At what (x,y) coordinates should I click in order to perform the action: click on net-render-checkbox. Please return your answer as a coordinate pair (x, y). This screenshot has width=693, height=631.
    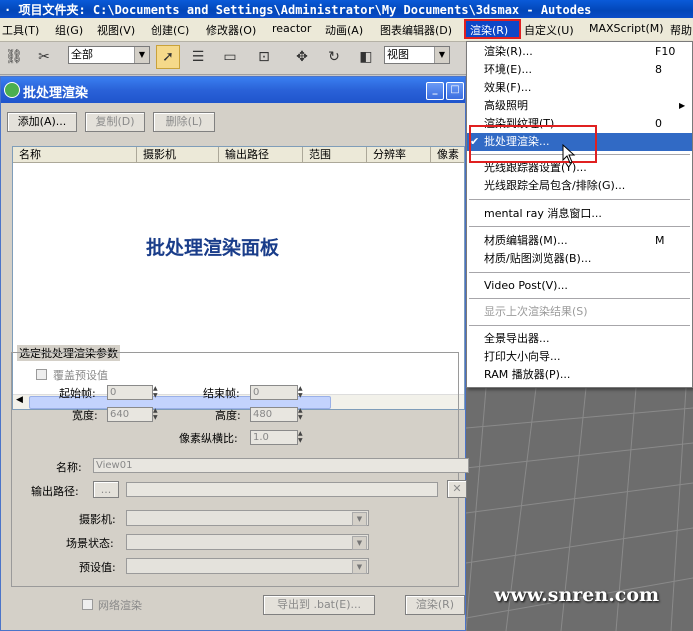
    Looking at the image, I should click on (87, 604).